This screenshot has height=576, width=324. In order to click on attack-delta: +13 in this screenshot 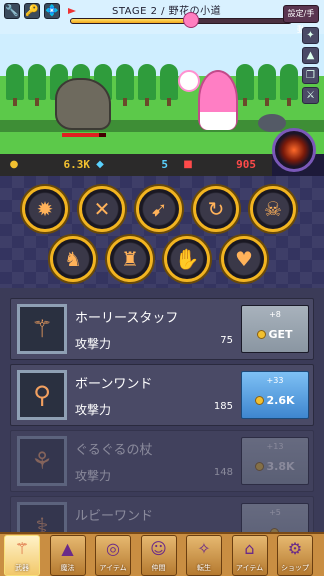, I will do `click(275, 446)`.